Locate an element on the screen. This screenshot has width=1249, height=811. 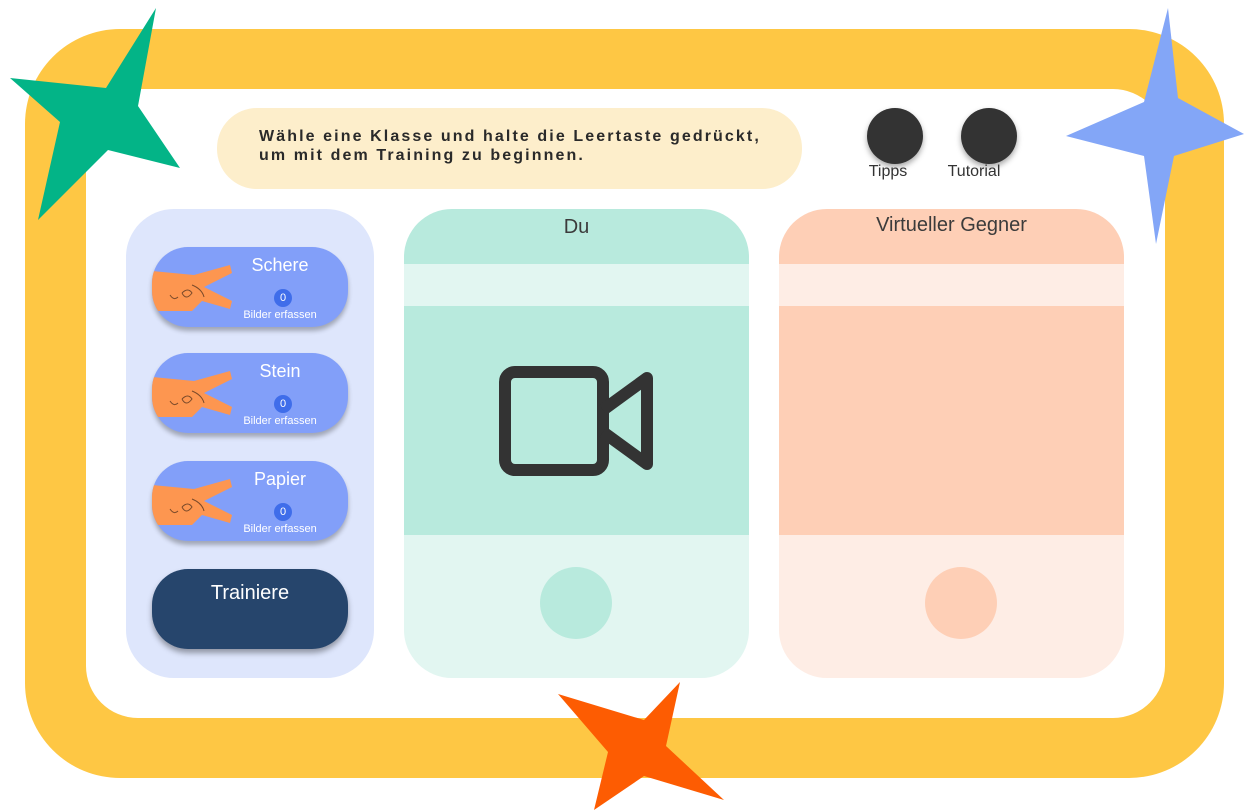
player-panel-title: Du is located at coordinates (576, 227).